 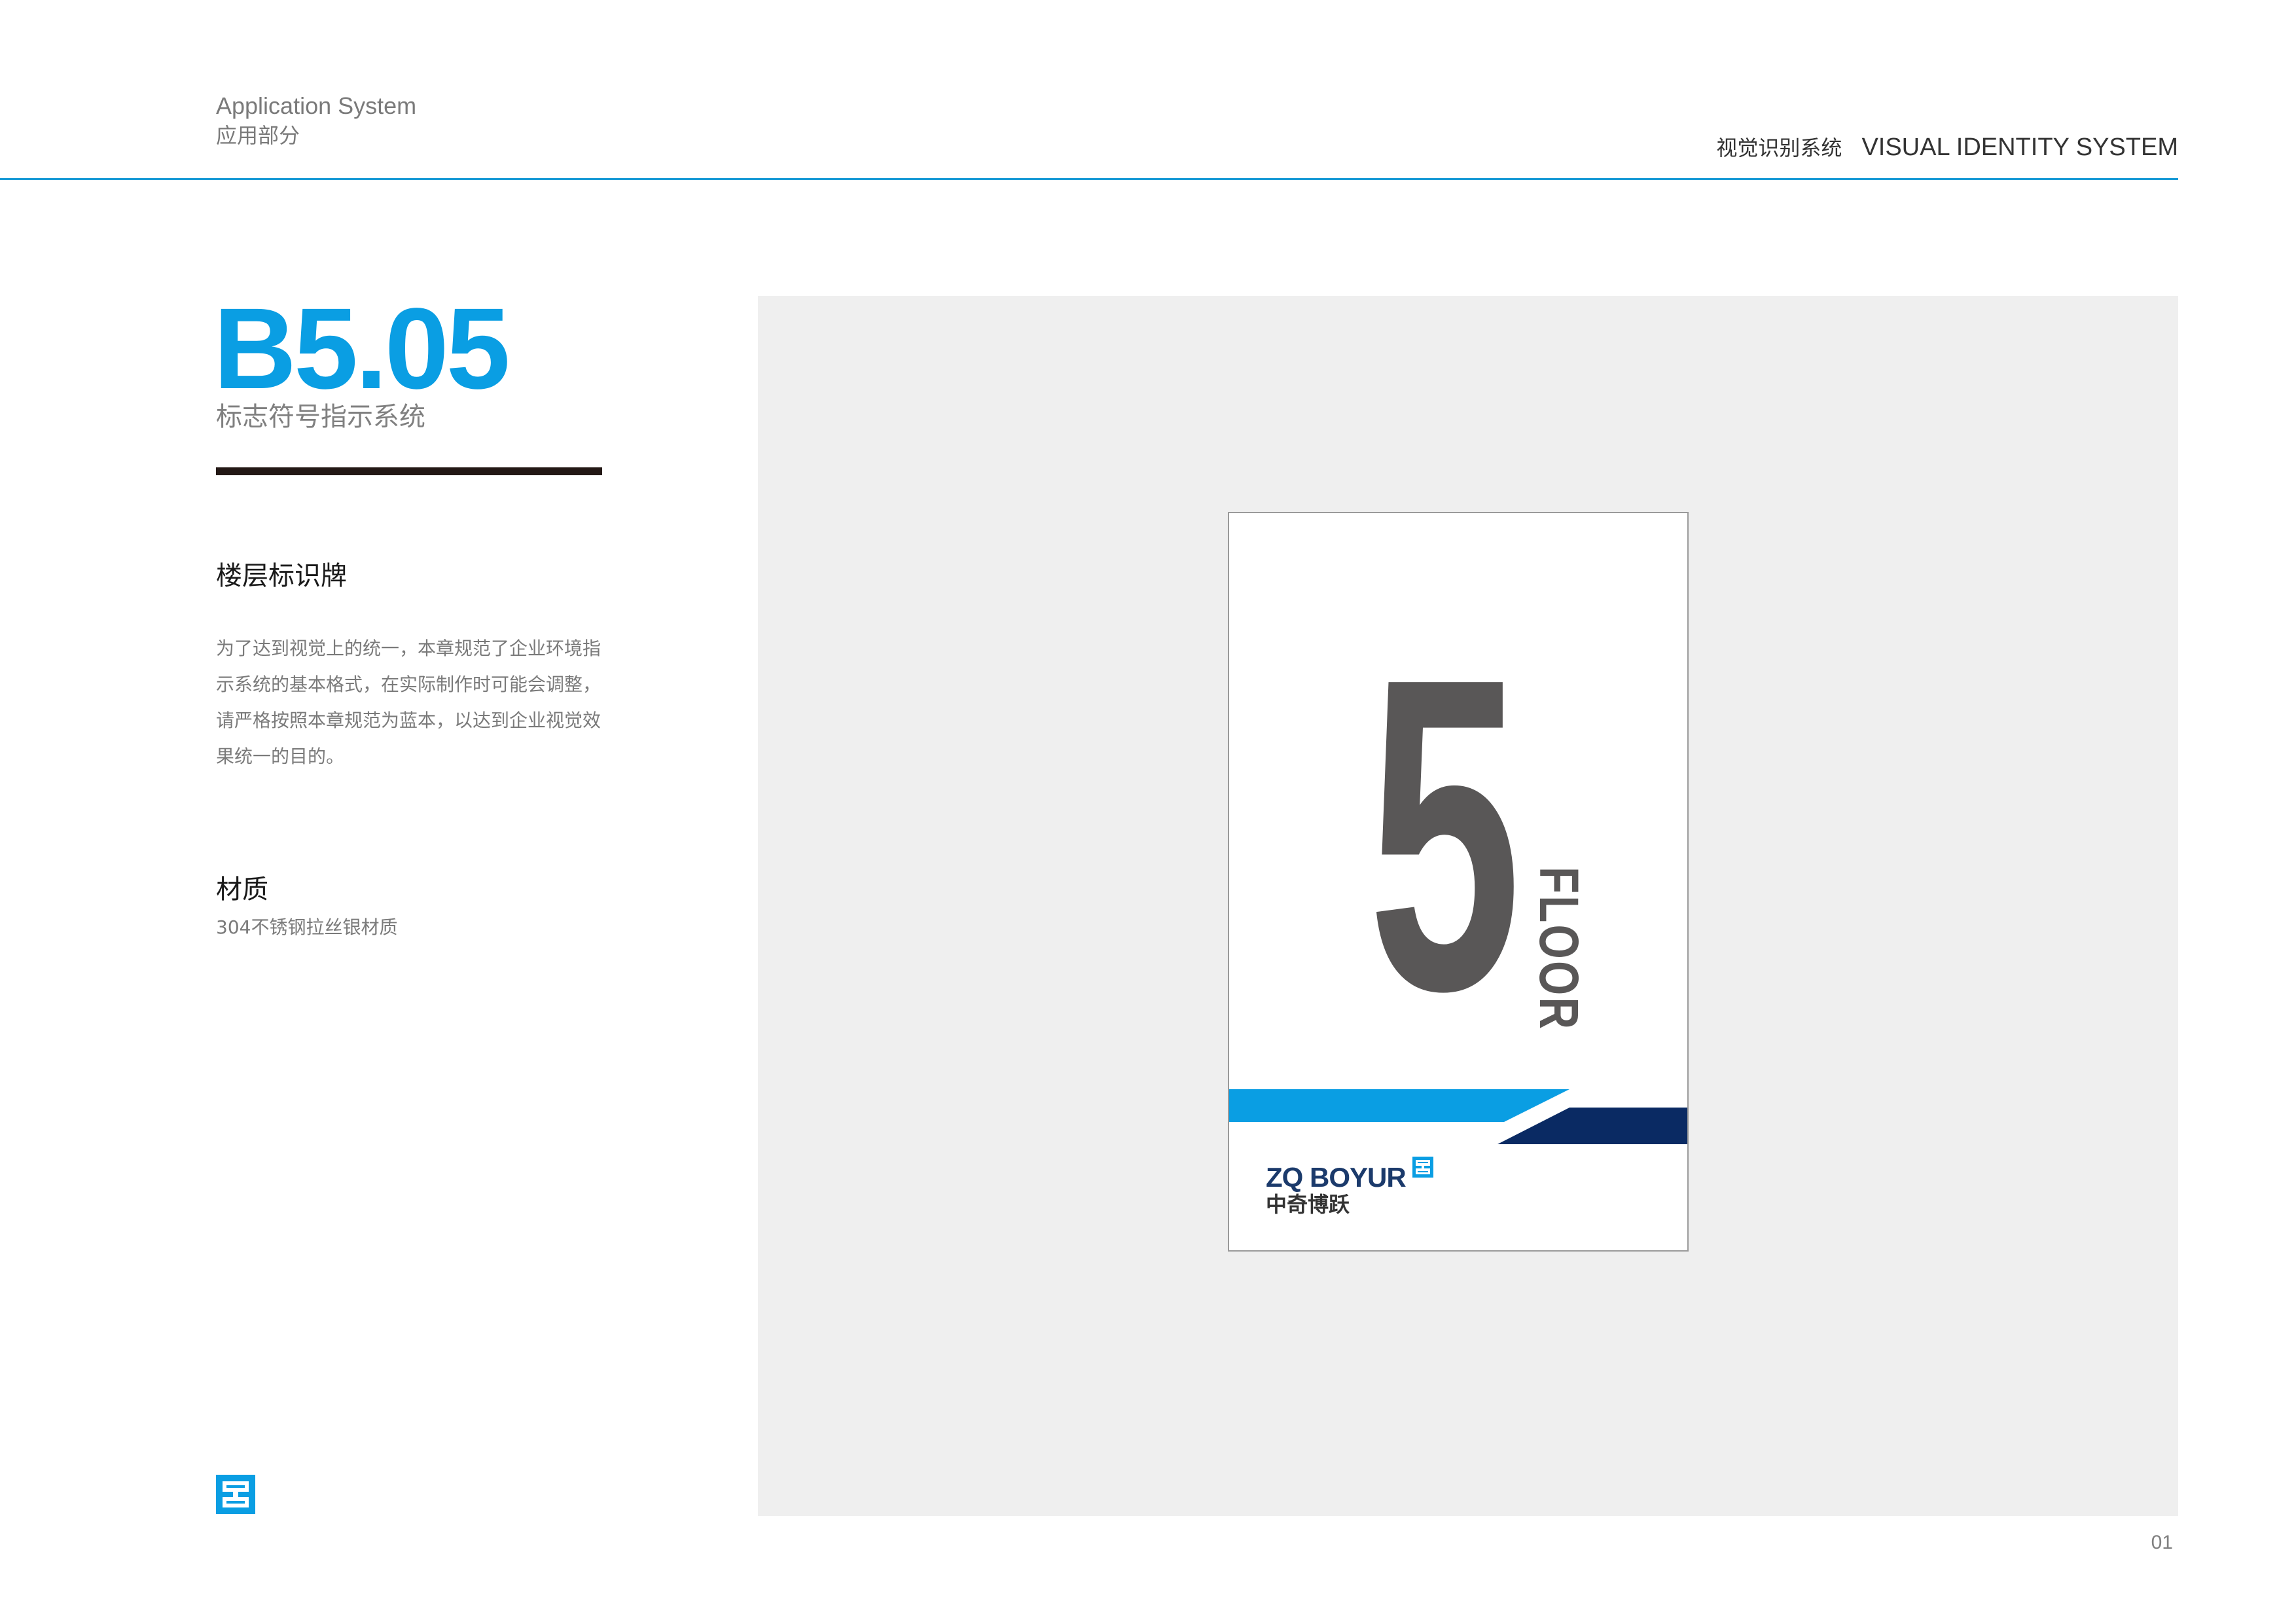 I want to click on brand-logo-icon, so click(x=1422, y=1167).